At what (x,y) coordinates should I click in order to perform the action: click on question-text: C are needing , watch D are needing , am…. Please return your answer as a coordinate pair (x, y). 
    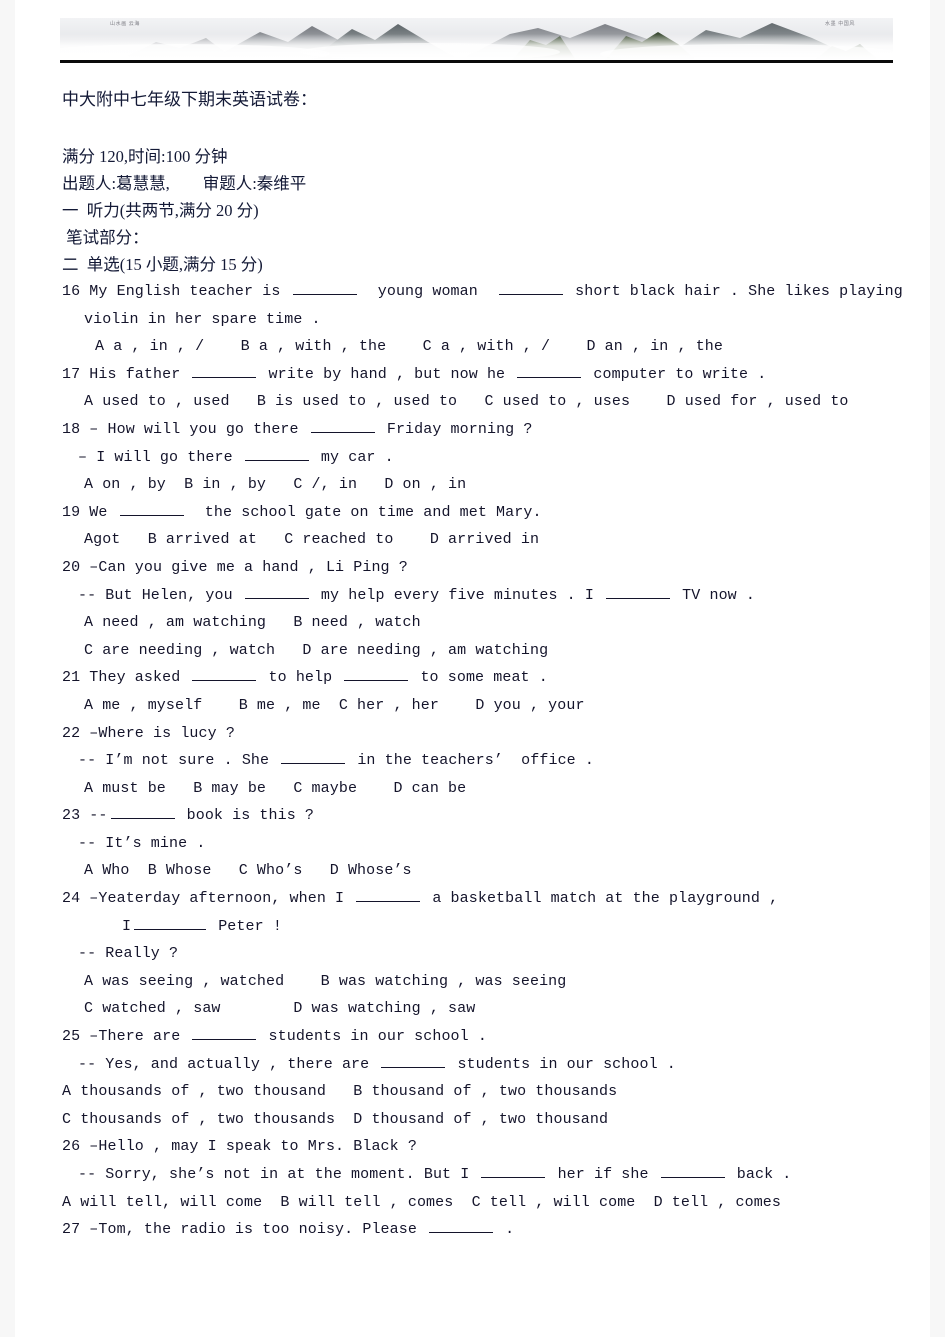
    Looking at the image, I should click on (316, 650).